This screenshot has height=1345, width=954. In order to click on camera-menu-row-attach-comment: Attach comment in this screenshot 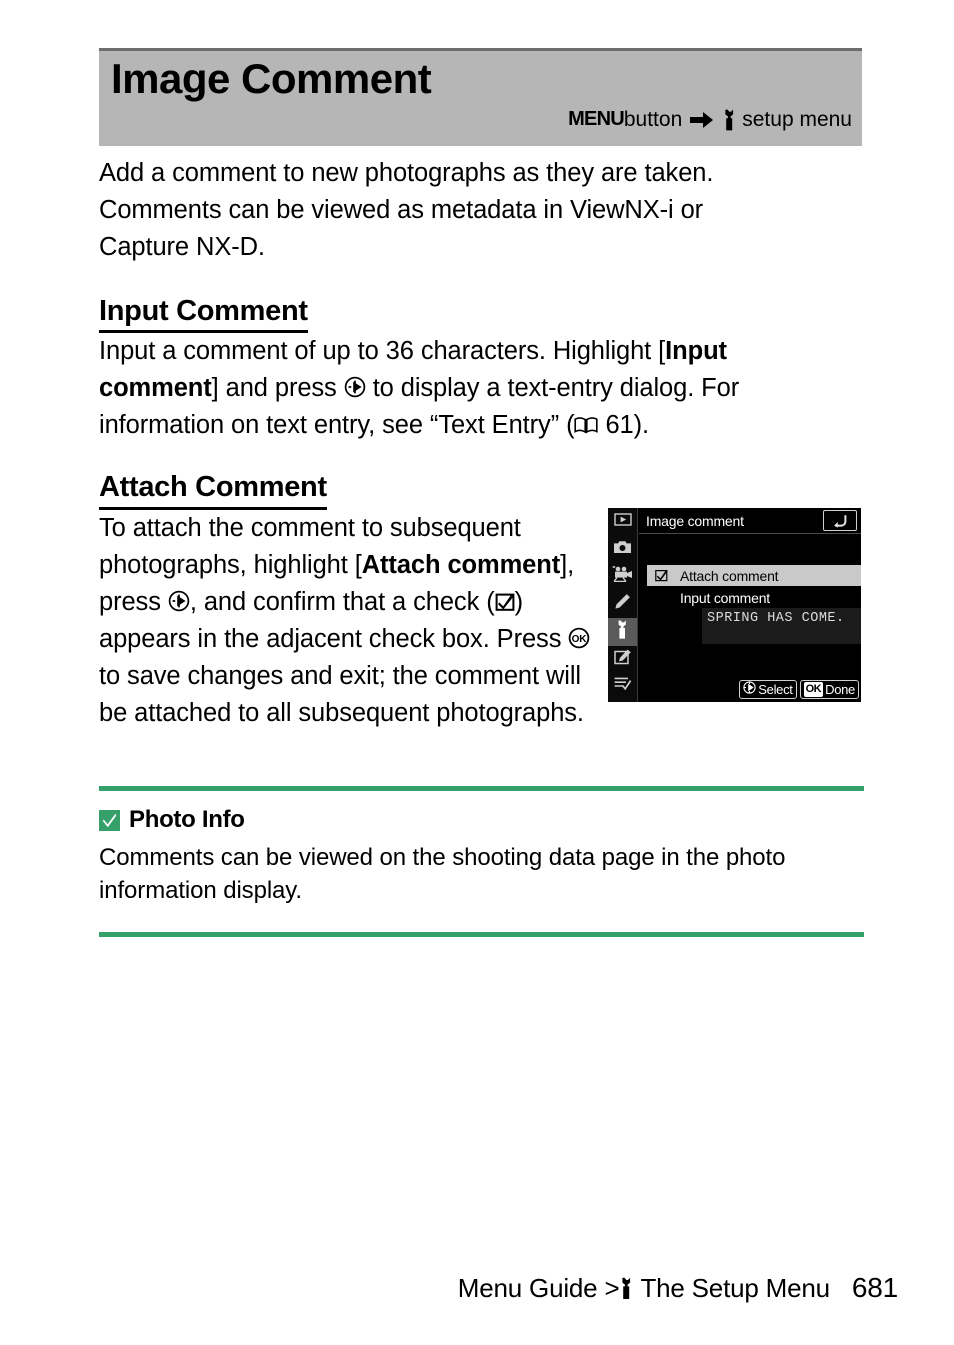, I will do `click(754, 575)`.